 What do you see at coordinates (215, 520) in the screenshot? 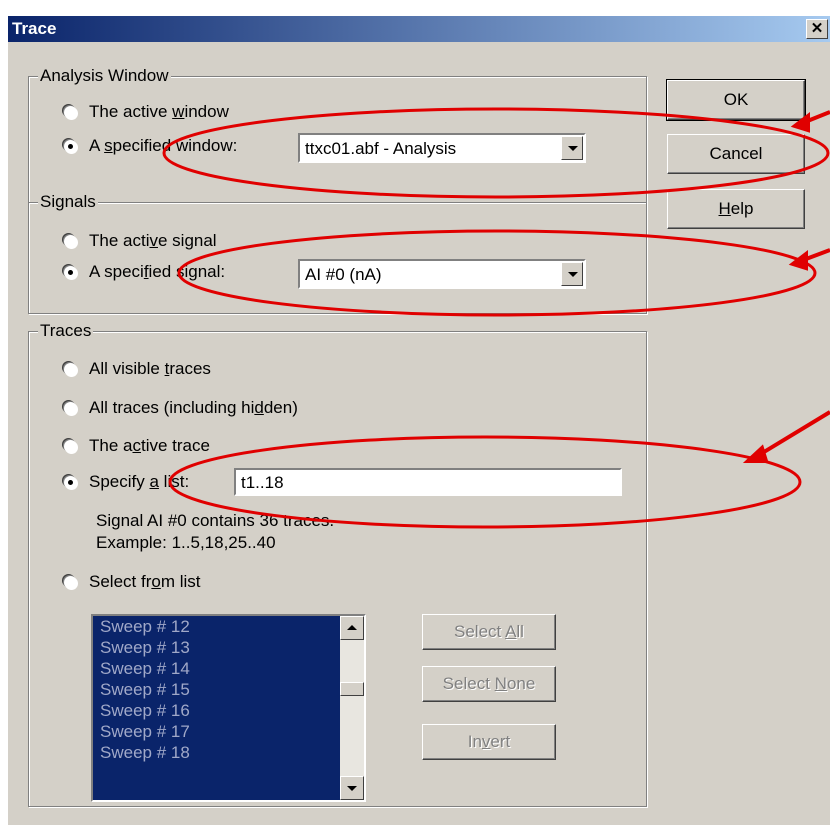
I see `trace-count-info: Signal AI #0 contains 36 traces.` at bounding box center [215, 520].